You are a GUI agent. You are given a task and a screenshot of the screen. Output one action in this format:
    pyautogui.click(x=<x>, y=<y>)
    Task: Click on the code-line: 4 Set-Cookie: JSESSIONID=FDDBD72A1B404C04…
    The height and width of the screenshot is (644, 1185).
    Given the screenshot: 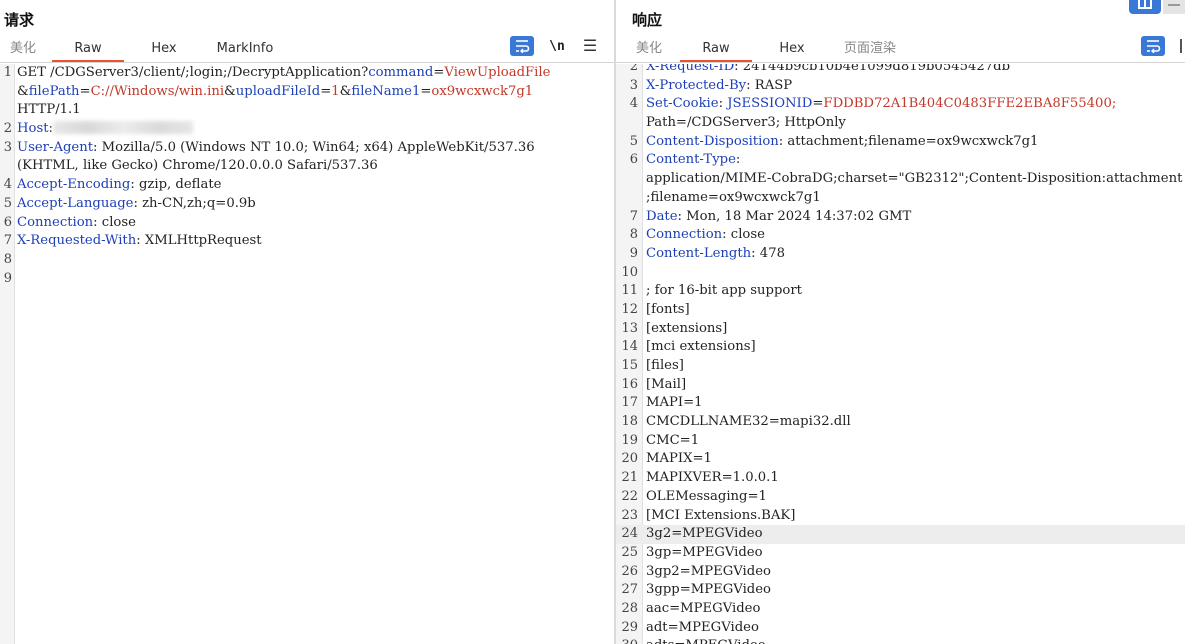 What is the action you would take?
    pyautogui.click(x=900, y=104)
    